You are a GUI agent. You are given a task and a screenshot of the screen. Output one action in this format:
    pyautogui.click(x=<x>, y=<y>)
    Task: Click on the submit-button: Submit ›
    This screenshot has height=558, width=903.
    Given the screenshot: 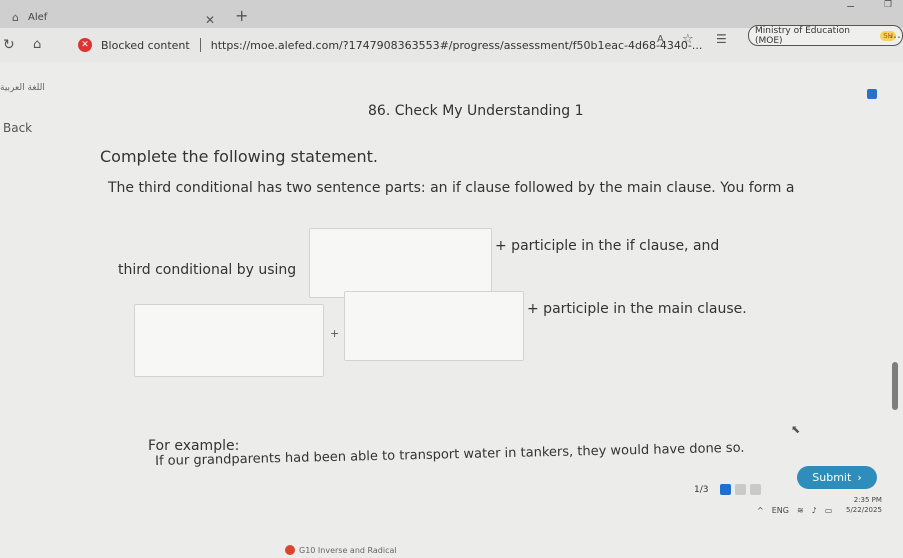 What is the action you would take?
    pyautogui.click(x=837, y=477)
    